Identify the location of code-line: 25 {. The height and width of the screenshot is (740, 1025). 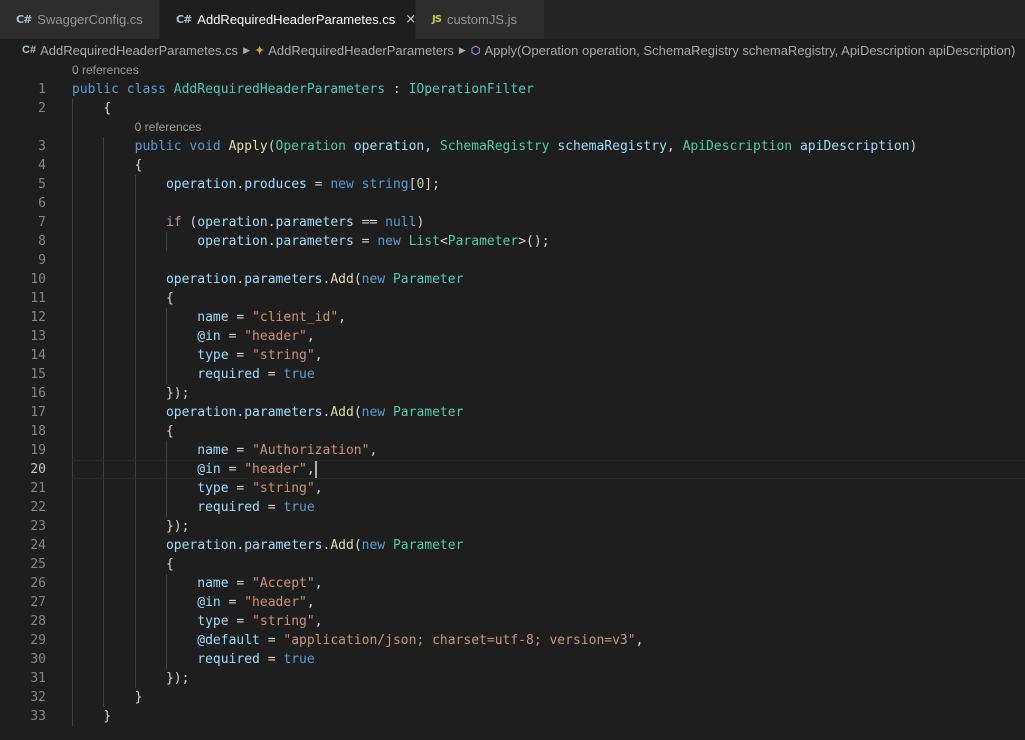
(512, 564).